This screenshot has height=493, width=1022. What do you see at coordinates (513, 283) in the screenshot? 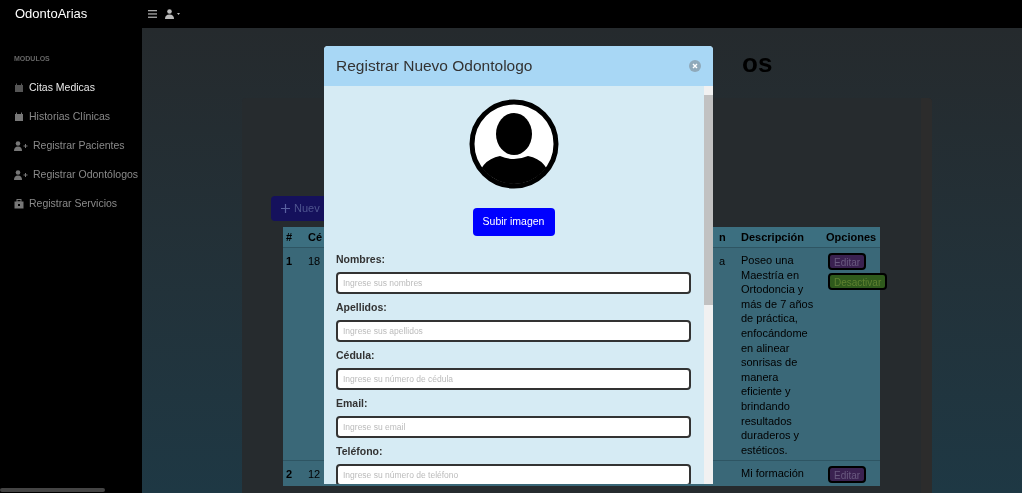
I see `input-field: Ingrese sus nombres` at bounding box center [513, 283].